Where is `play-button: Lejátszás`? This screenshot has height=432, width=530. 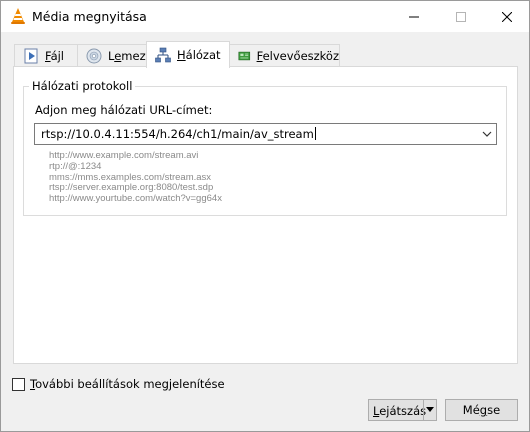 play-button: Lejátszás is located at coordinates (399, 411).